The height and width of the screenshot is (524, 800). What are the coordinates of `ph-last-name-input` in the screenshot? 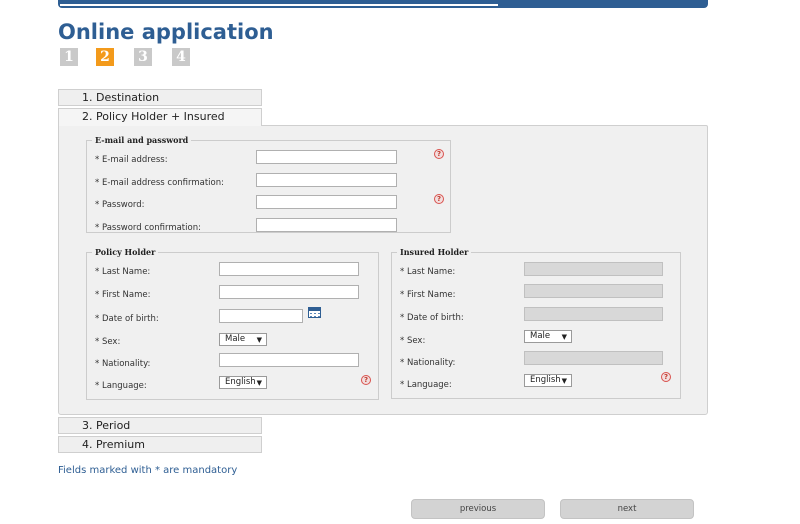 It's located at (289, 269).